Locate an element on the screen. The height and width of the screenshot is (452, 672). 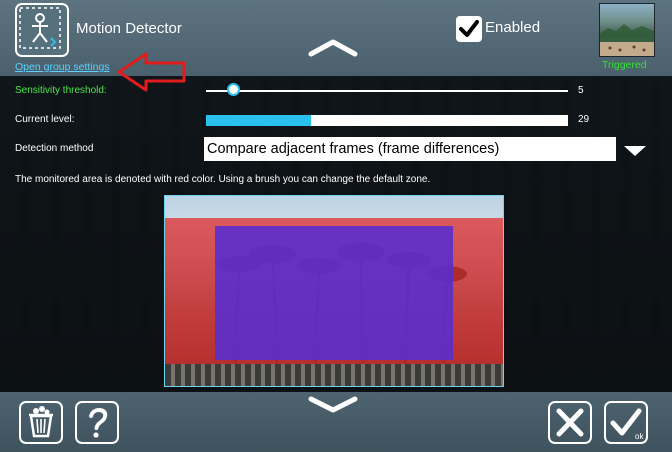
check-icon: ok is located at coordinates (627, 424).